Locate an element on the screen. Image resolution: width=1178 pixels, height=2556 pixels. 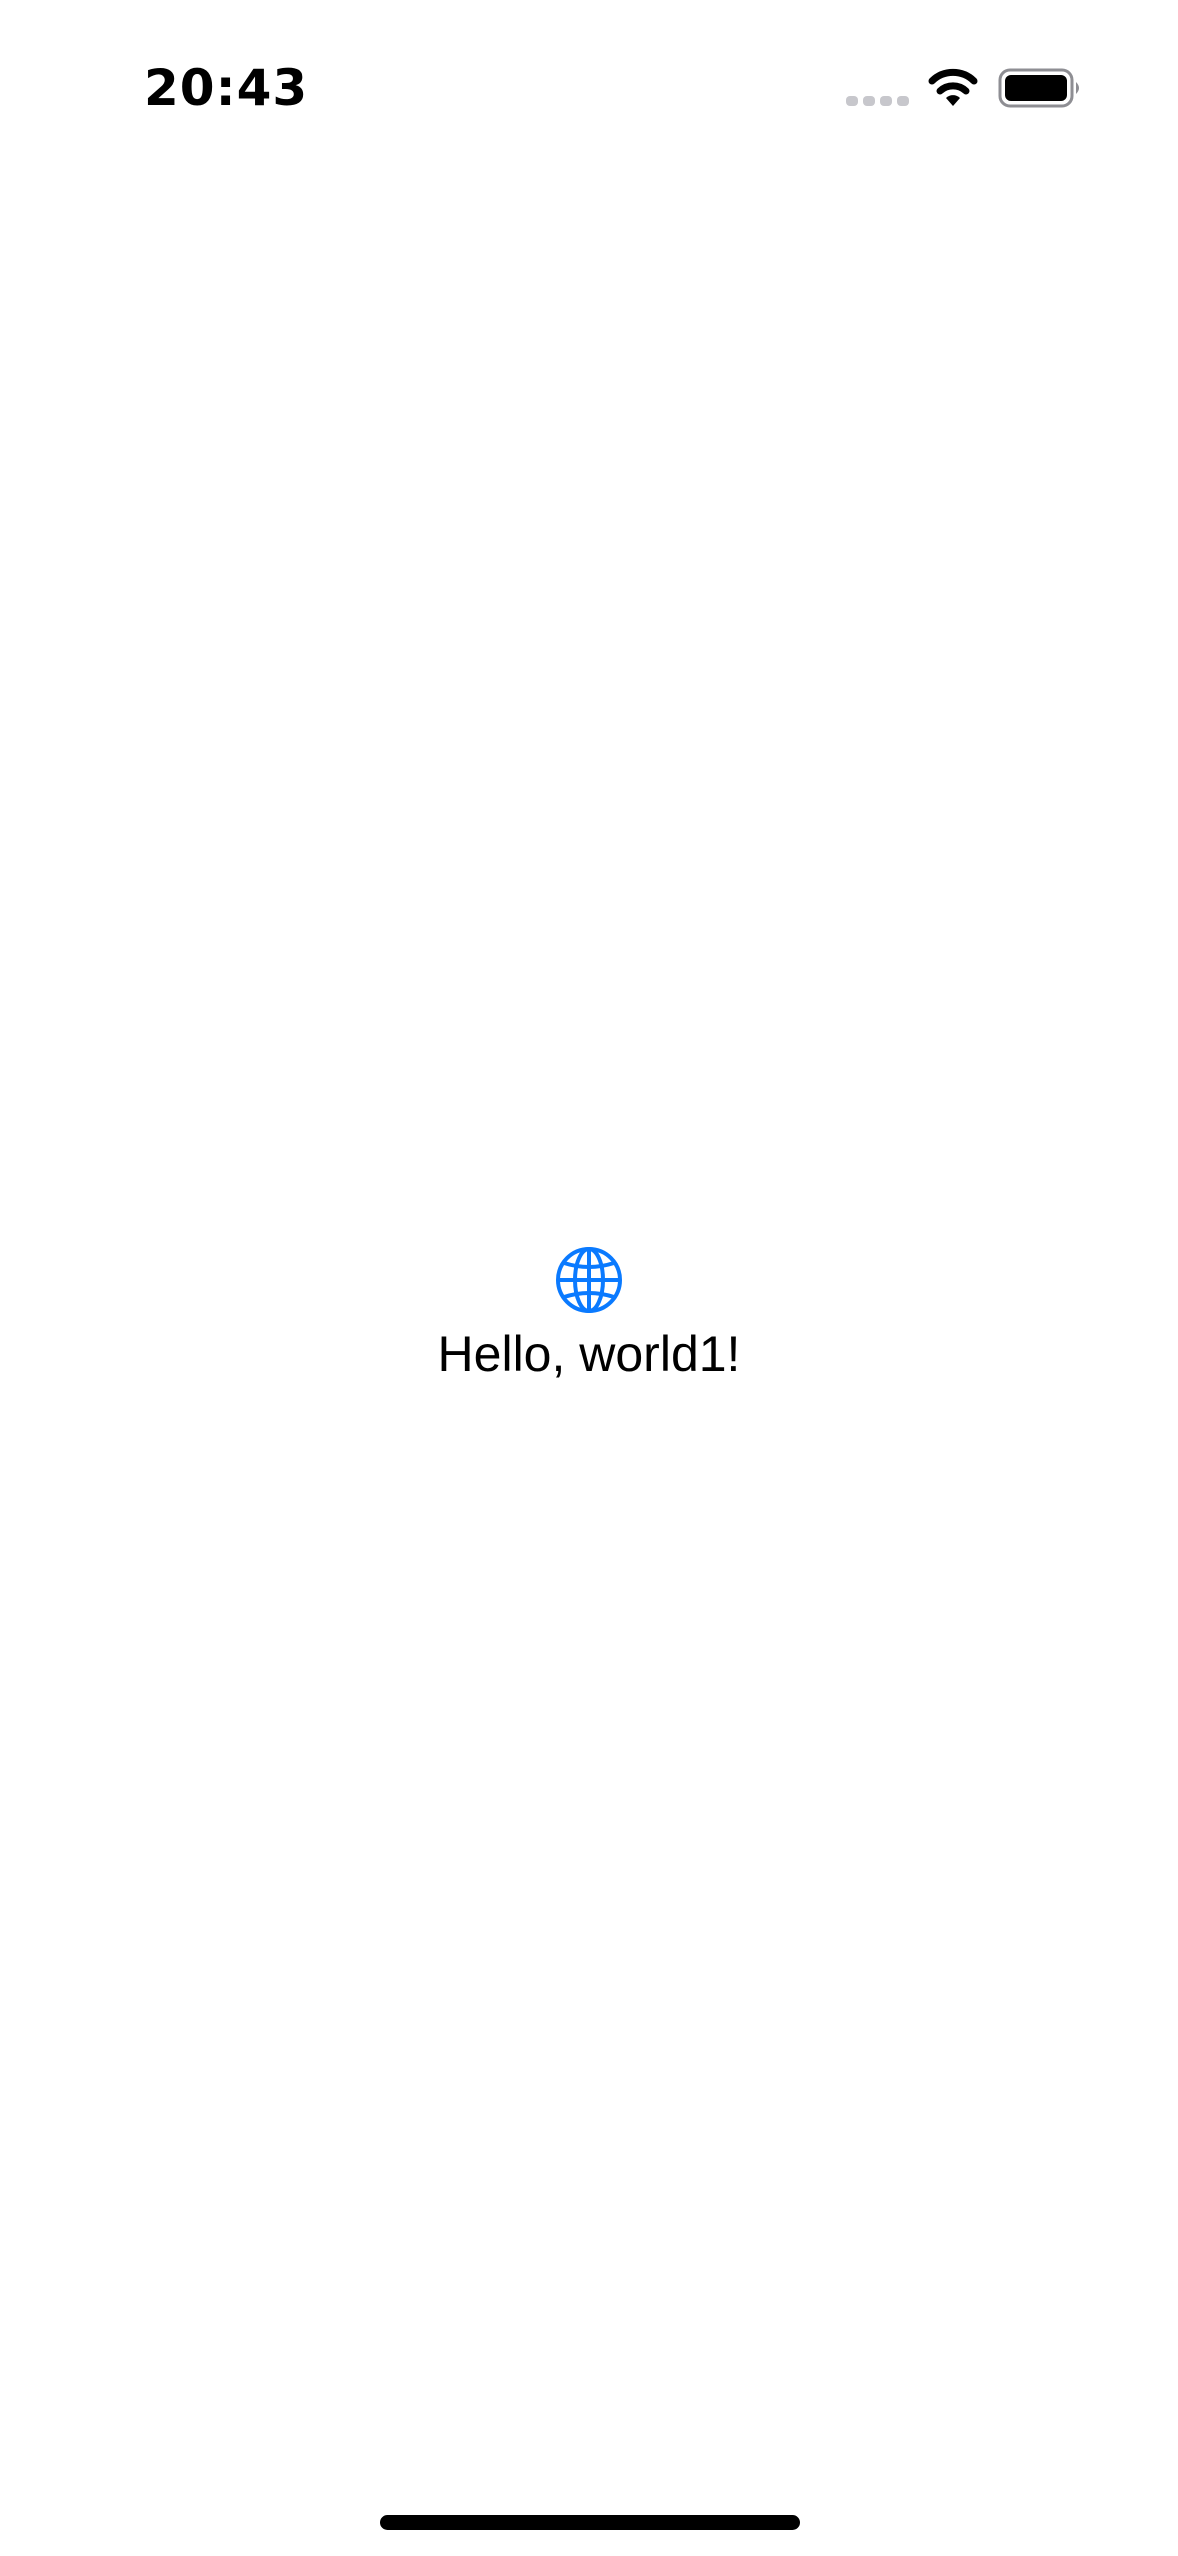
main-content: Hello, world1! is located at coordinates (589, 1320).